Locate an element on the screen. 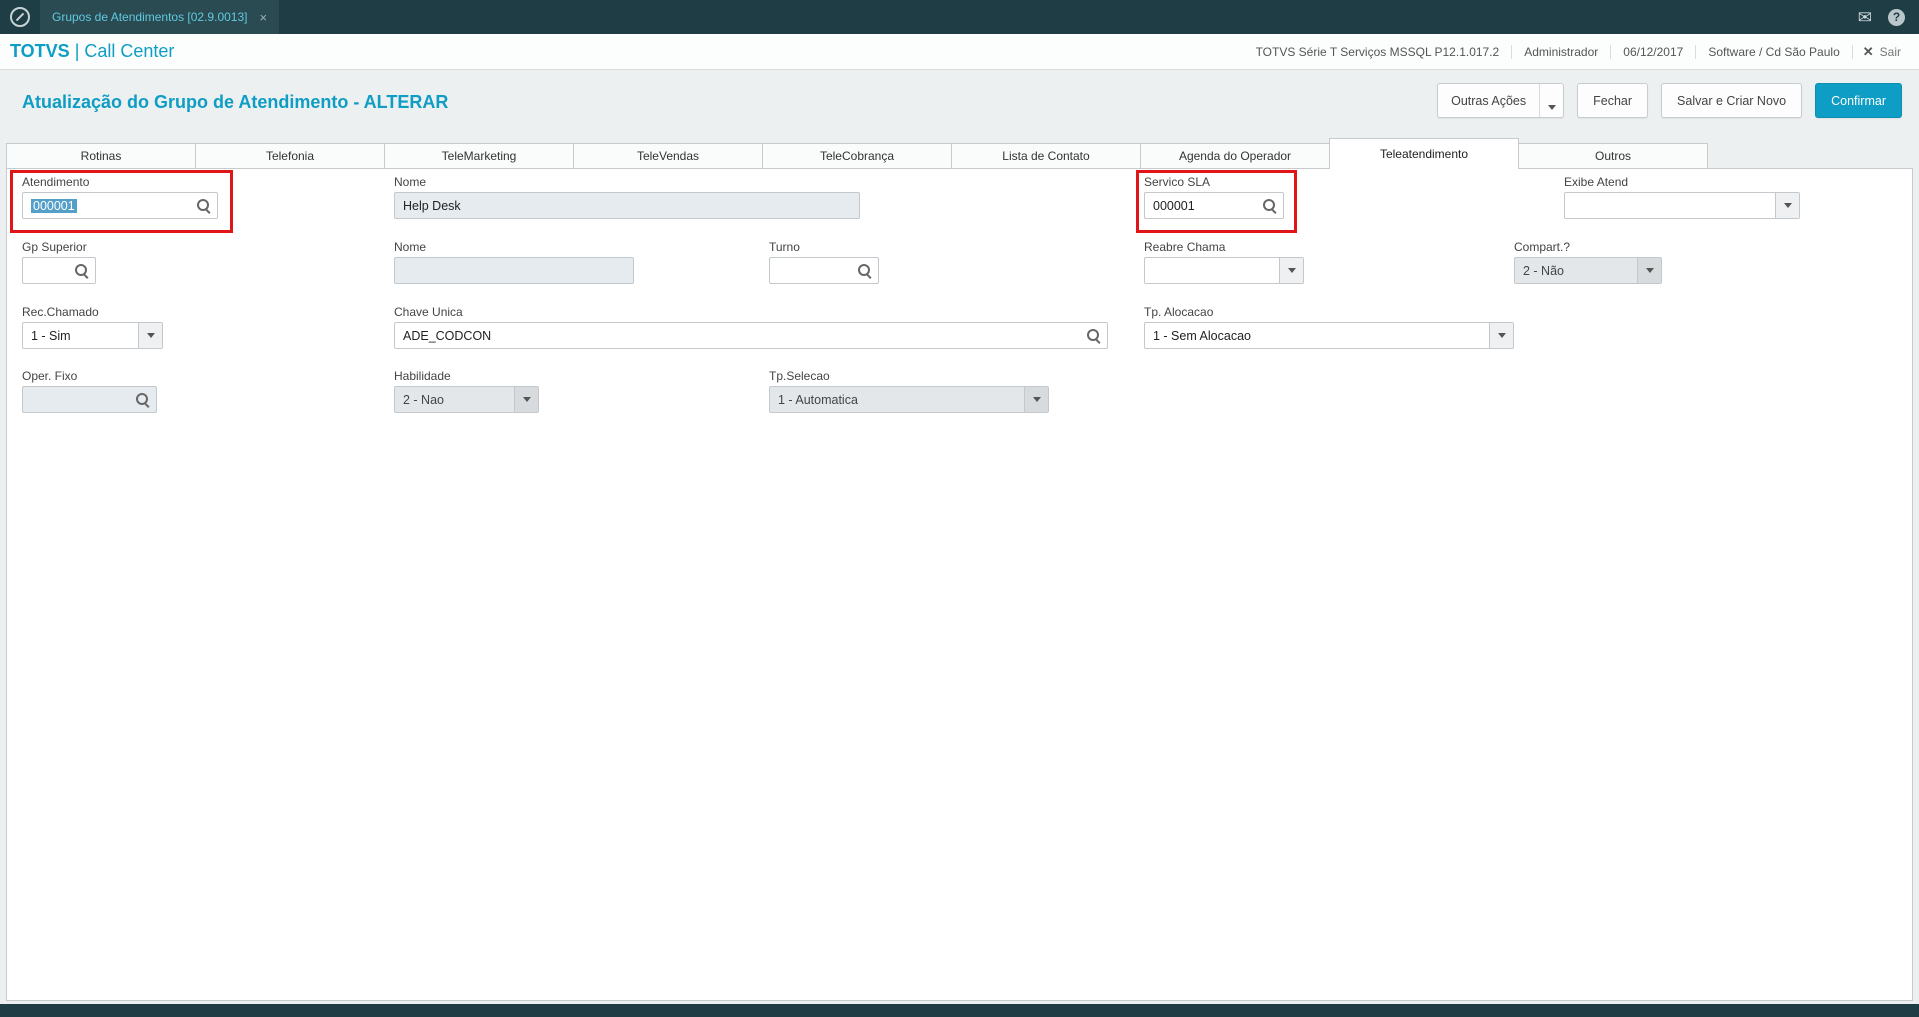 Image resolution: width=1919 pixels, height=1017 pixels. habilidade-select: 2 - Nao is located at coordinates (466, 399).